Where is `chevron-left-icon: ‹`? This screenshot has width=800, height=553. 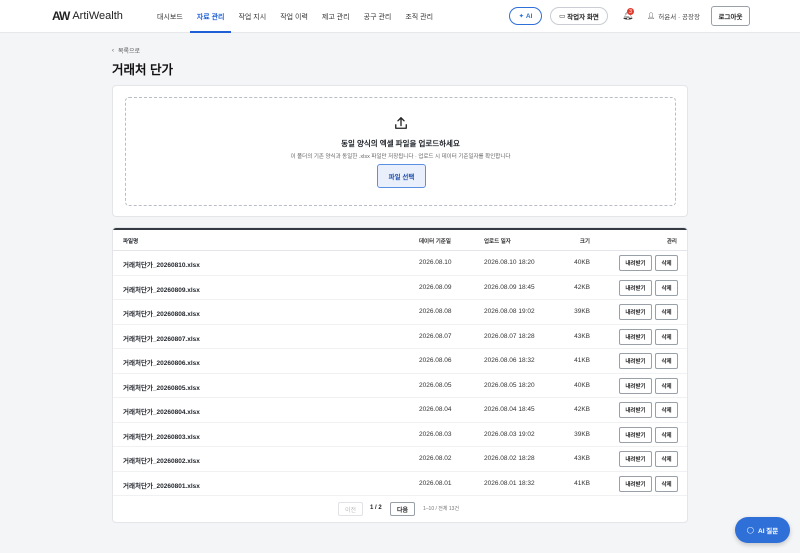 chevron-left-icon: ‹ is located at coordinates (113, 50).